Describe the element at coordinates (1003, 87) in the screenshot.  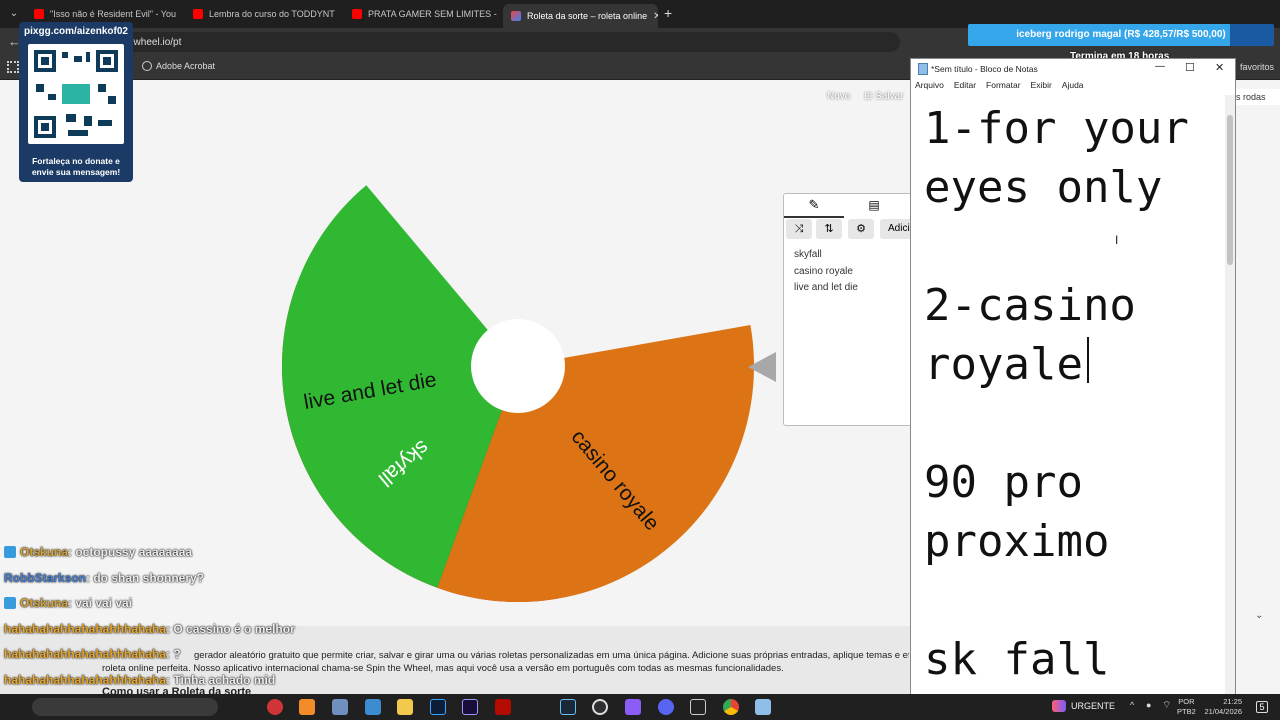
I see `menu-formatar: Formatar` at that location.